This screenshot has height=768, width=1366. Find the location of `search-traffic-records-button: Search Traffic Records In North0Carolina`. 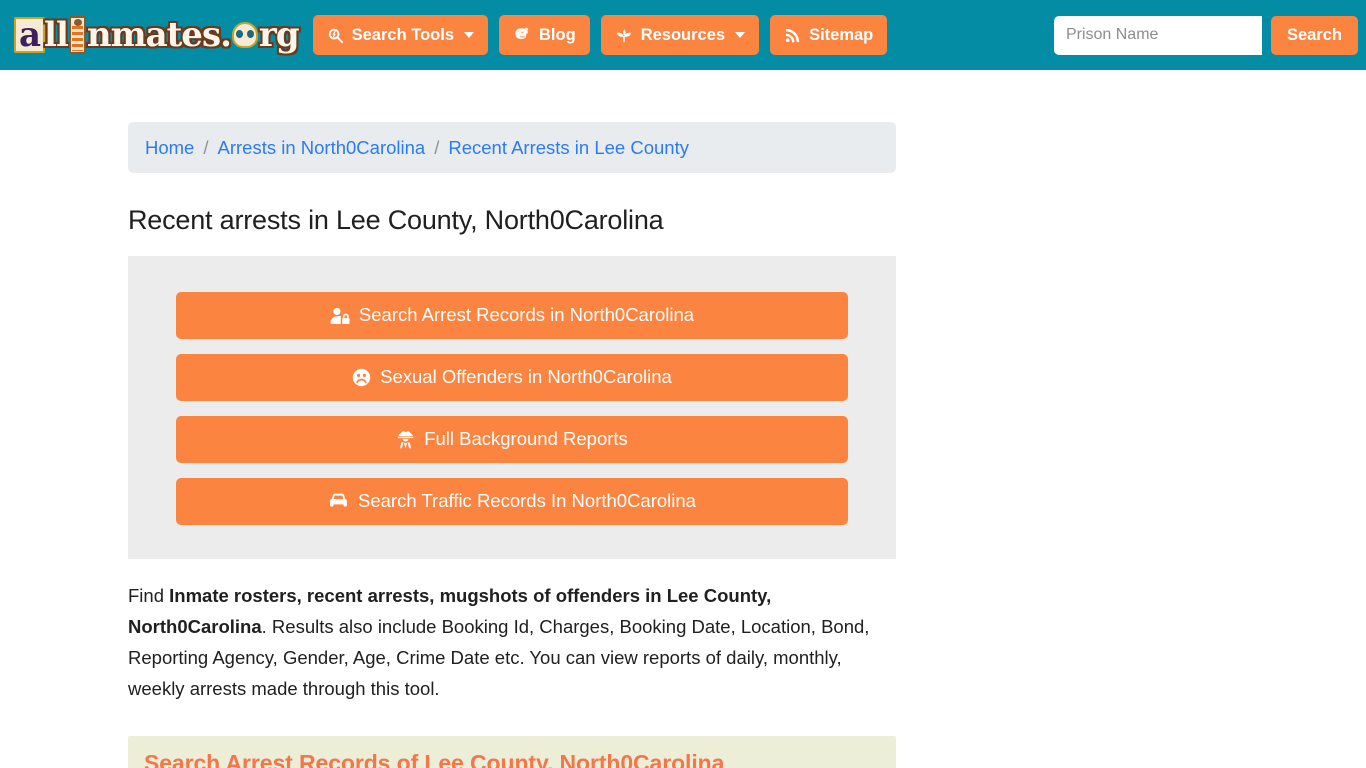

search-traffic-records-button: Search Traffic Records In North0Carolina is located at coordinates (512, 501).